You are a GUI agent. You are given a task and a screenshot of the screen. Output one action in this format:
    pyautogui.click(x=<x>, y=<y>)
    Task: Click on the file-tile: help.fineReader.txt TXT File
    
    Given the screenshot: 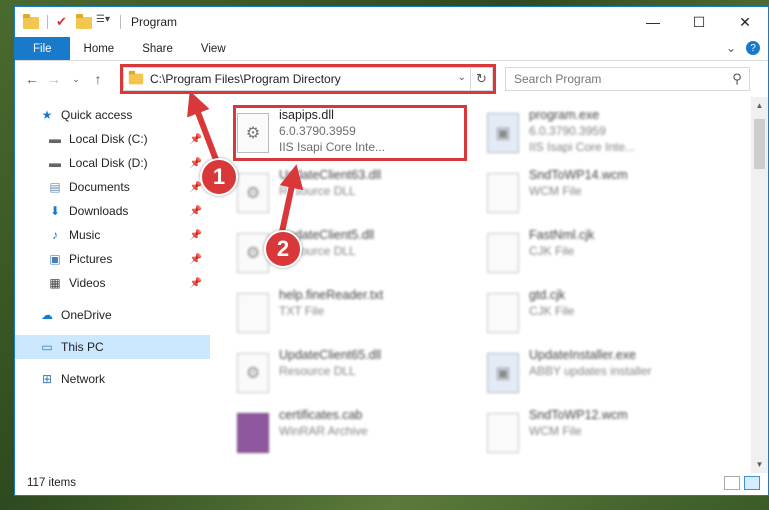 What is the action you would take?
    pyautogui.click(x=353, y=315)
    